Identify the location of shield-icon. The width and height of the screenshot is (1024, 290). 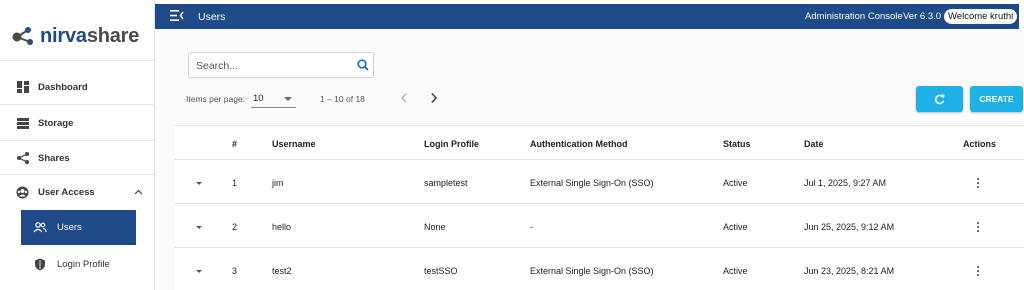
(40, 265).